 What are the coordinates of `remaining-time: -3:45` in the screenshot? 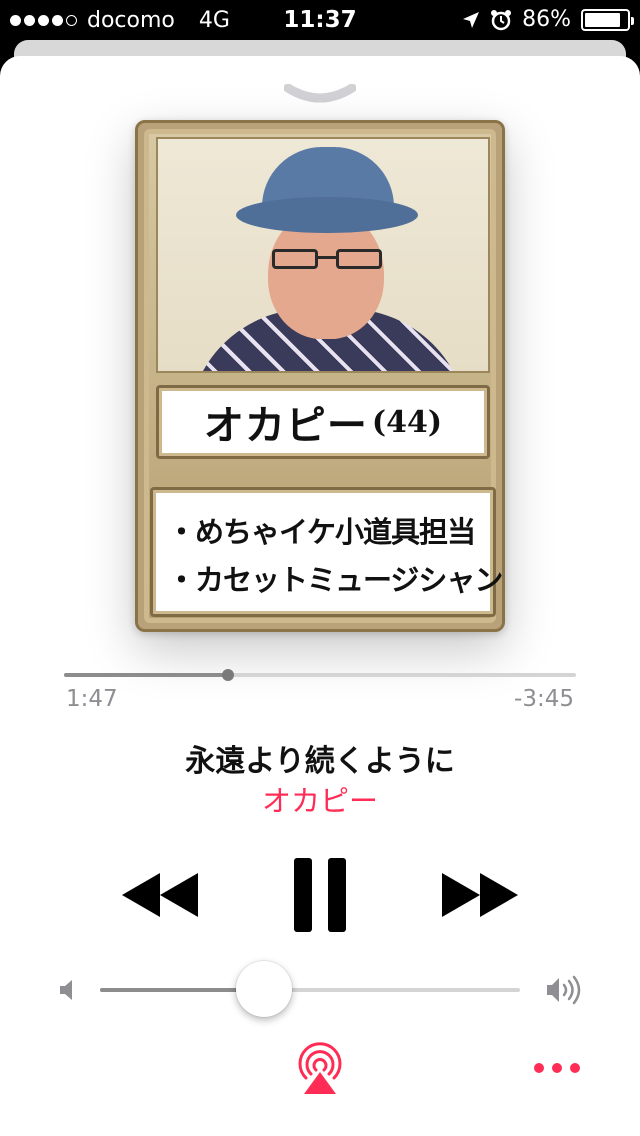 It's located at (544, 699).